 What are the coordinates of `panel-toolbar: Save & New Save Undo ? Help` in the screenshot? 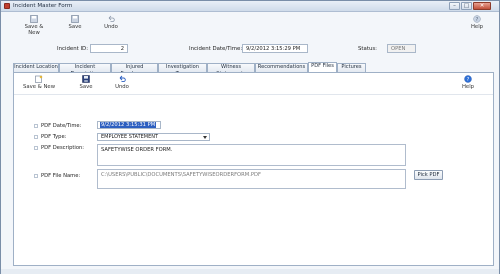 It's located at (253, 84).